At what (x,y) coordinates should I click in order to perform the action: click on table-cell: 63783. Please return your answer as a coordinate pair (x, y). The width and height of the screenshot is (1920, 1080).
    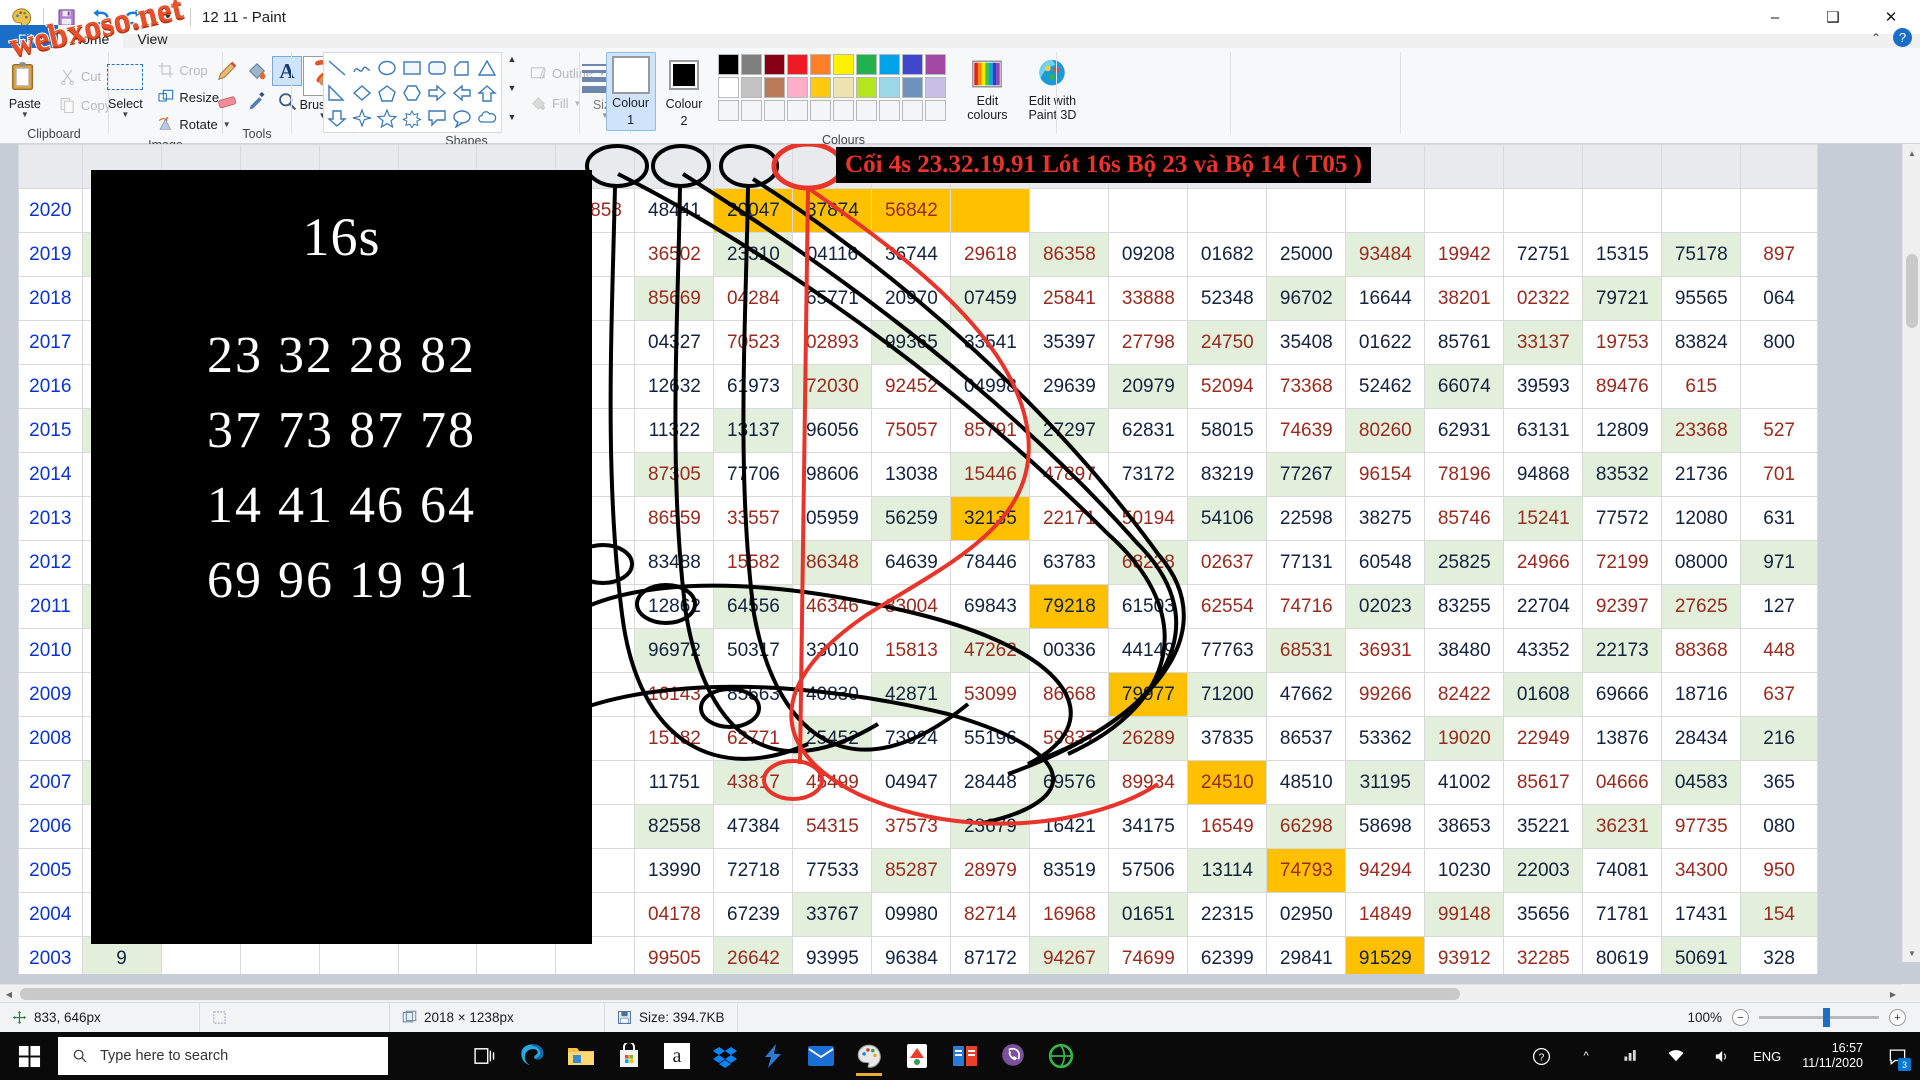
    Looking at the image, I should click on (1069, 562).